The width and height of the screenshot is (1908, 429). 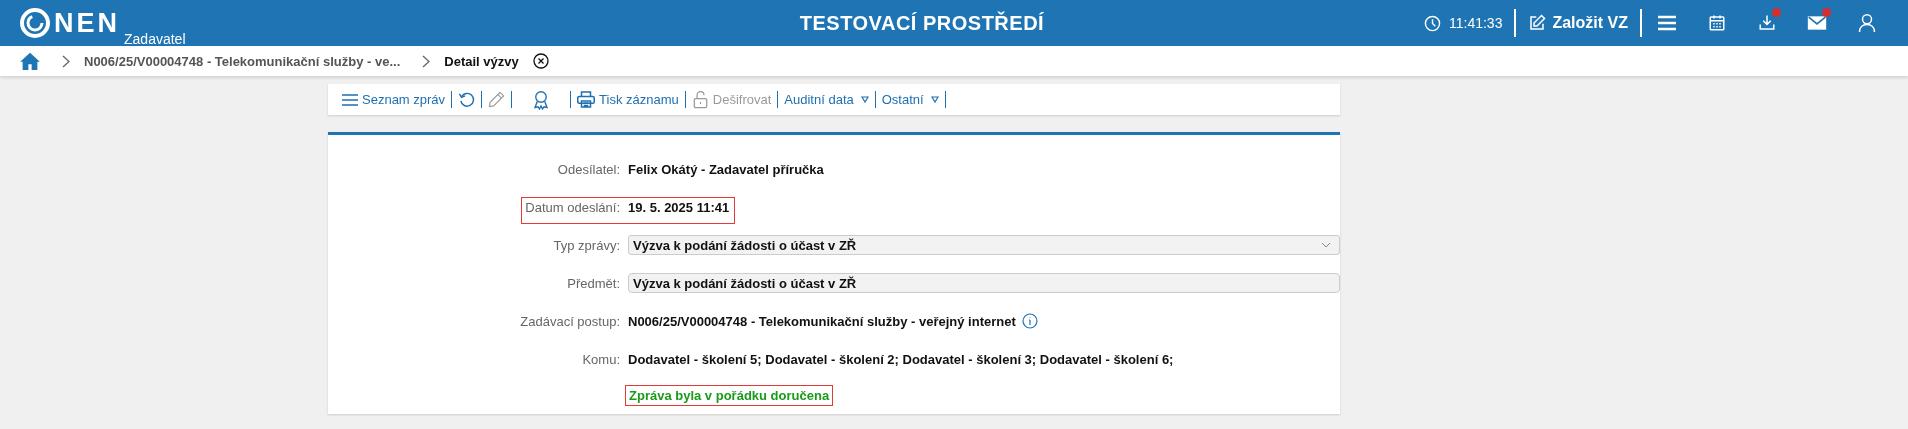 What do you see at coordinates (984, 283) in the screenshot?
I see `subject-field: Výzva k podání žádosti o účast v ZŘ` at bounding box center [984, 283].